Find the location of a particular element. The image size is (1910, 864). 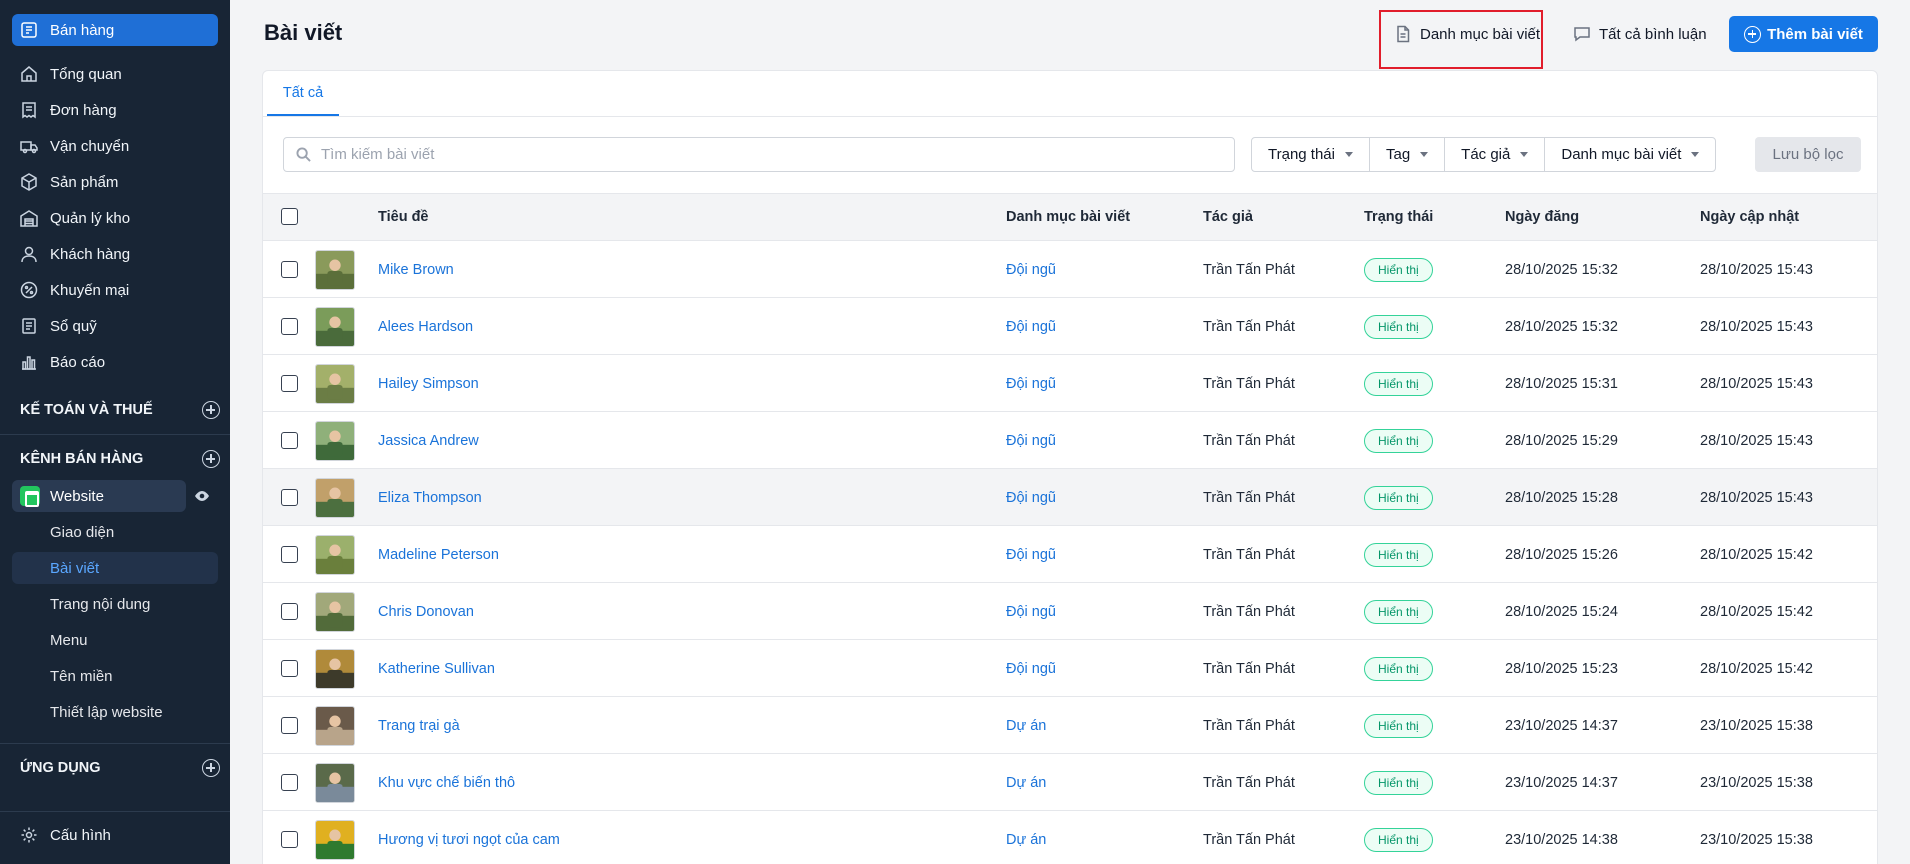

filter-author: Tác giả is located at coordinates (1495, 154).